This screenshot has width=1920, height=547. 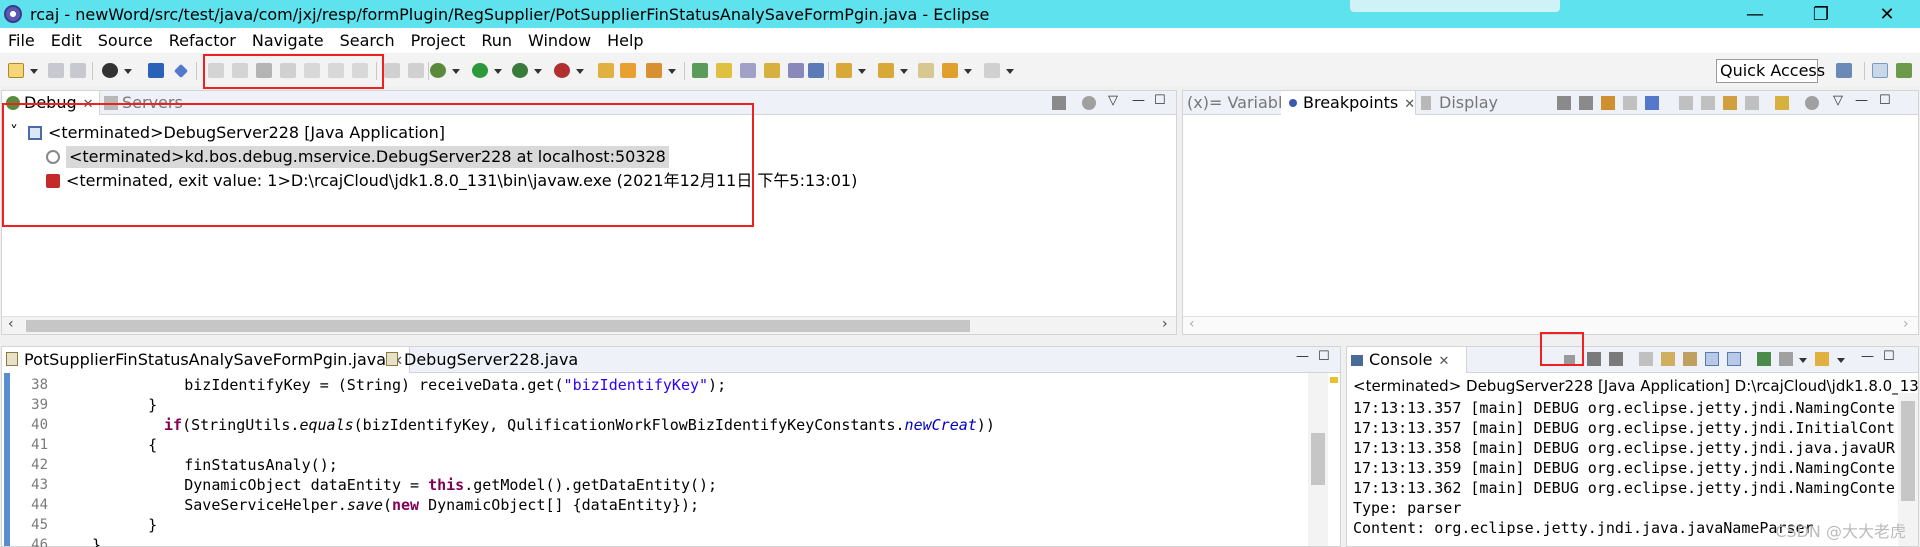 I want to click on drop-to-frame-icon, so click(x=392, y=70).